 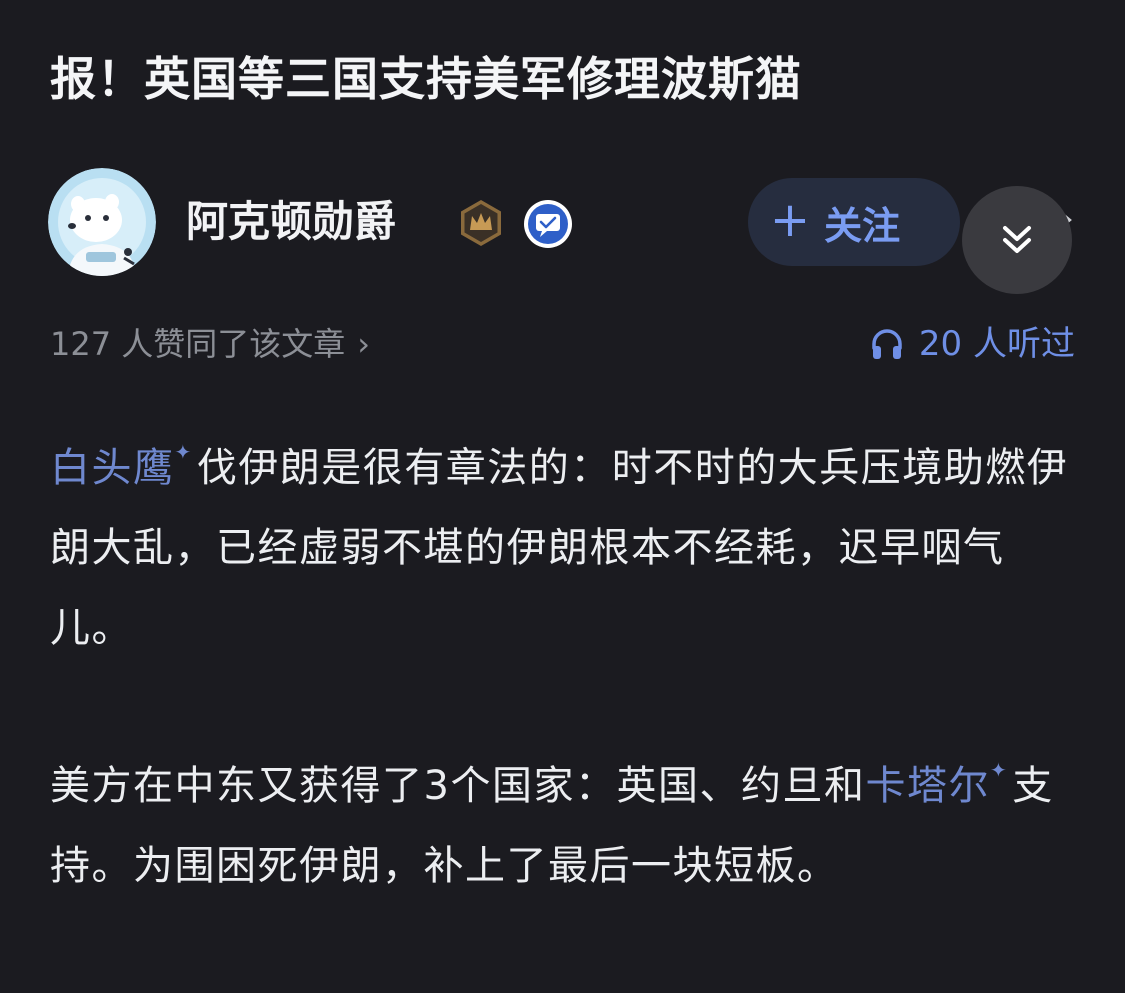 What do you see at coordinates (364, 344) in the screenshot?
I see `chevron-right-icon: ›` at bounding box center [364, 344].